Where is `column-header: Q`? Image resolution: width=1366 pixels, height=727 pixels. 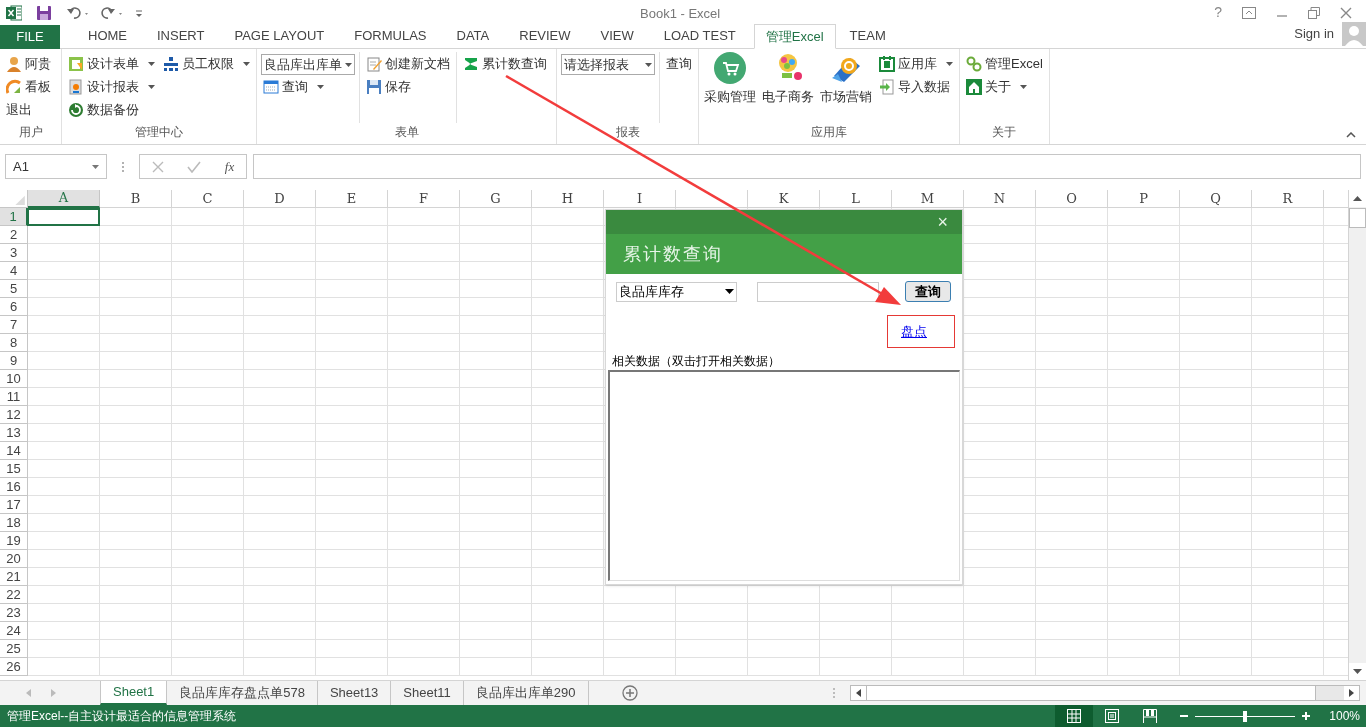
column-header: Q is located at coordinates (1216, 199).